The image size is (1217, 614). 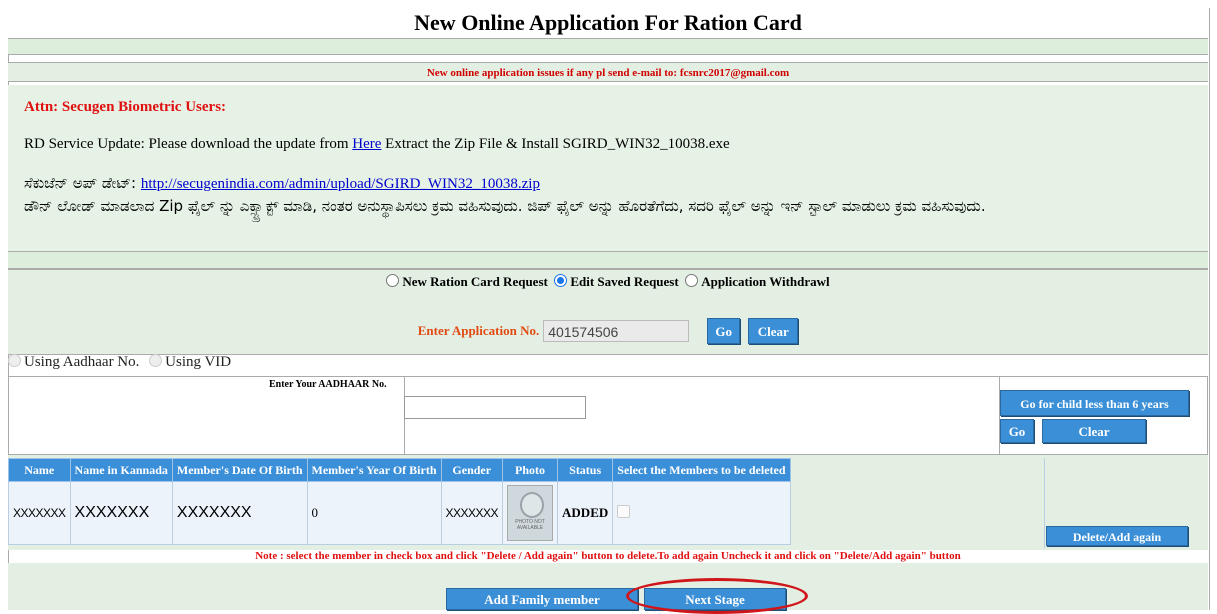 I want to click on download-here-link: Here, so click(x=366, y=144).